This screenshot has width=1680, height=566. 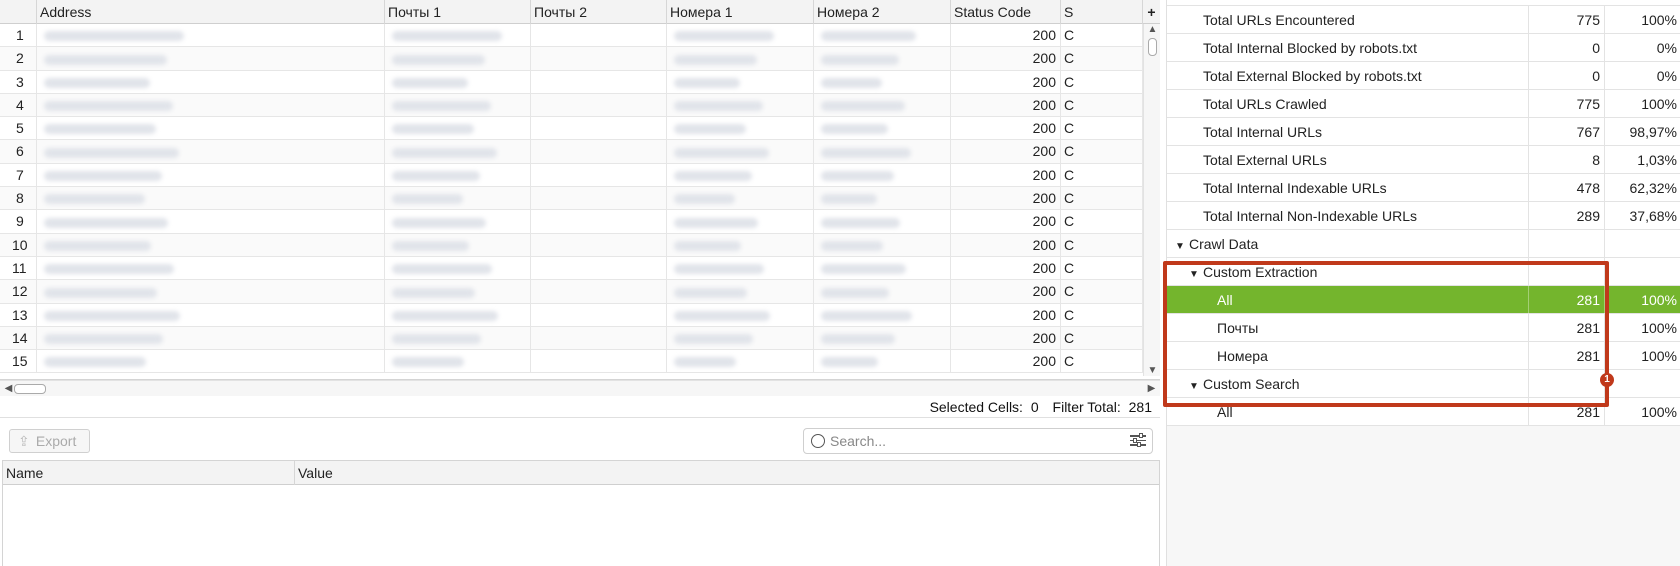 I want to click on column-header-phones-1: Номера 1, so click(x=740, y=12).